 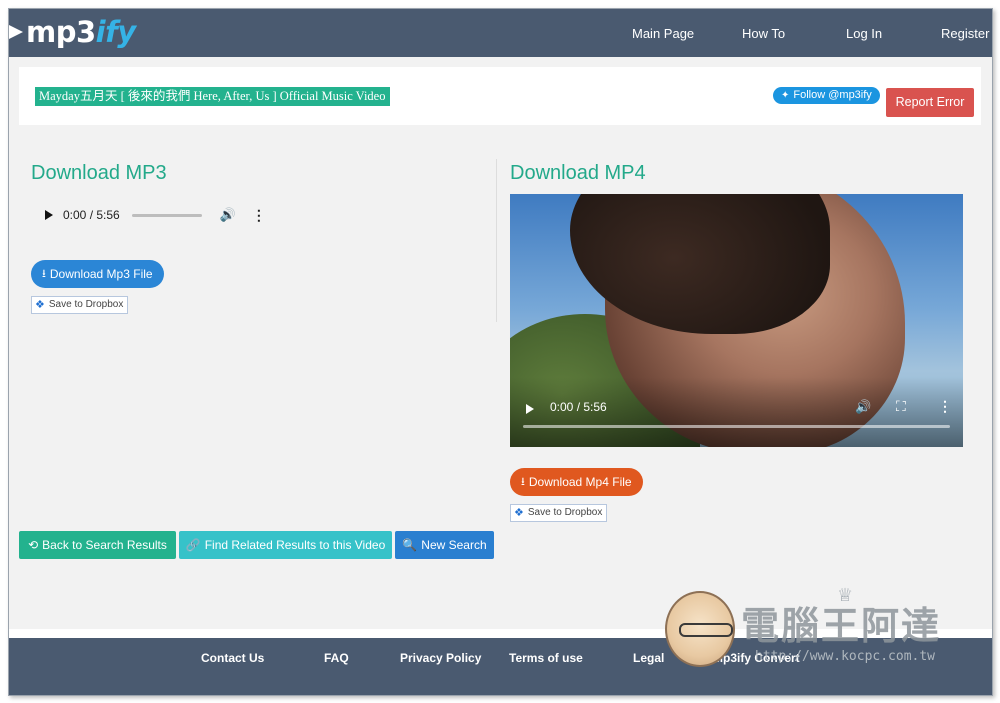 What do you see at coordinates (454, 545) in the screenshot?
I see `new-search-label: New Search` at bounding box center [454, 545].